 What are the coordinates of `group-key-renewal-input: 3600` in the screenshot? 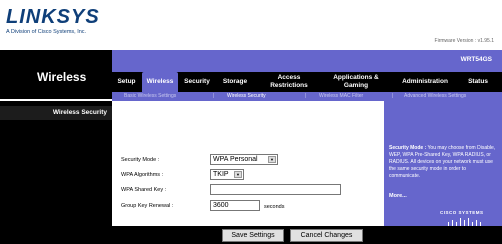 It's located at (235, 205).